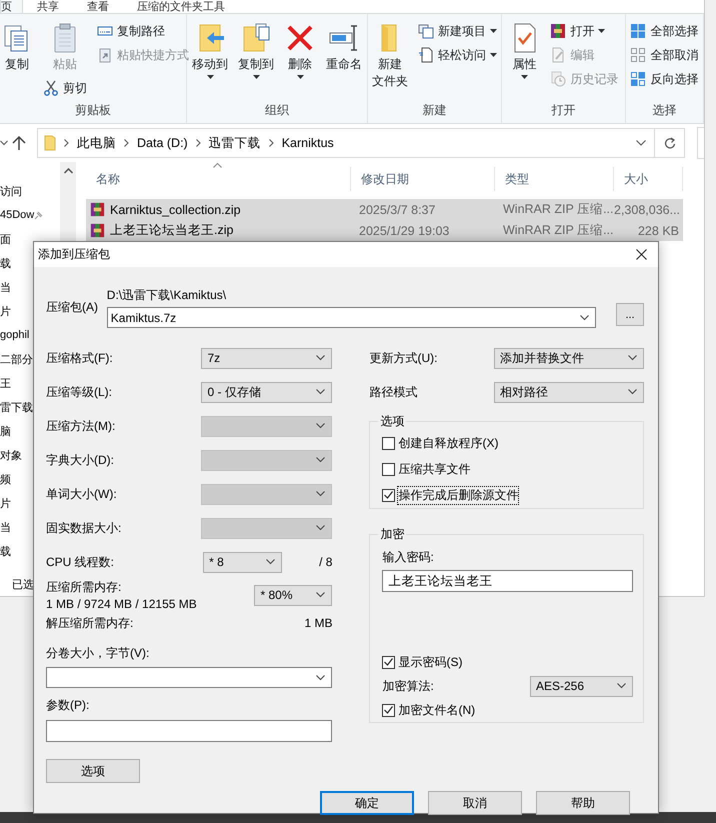  Describe the element at coordinates (84, 587) in the screenshot. I see `field-label: 压缩所需内存:` at that location.